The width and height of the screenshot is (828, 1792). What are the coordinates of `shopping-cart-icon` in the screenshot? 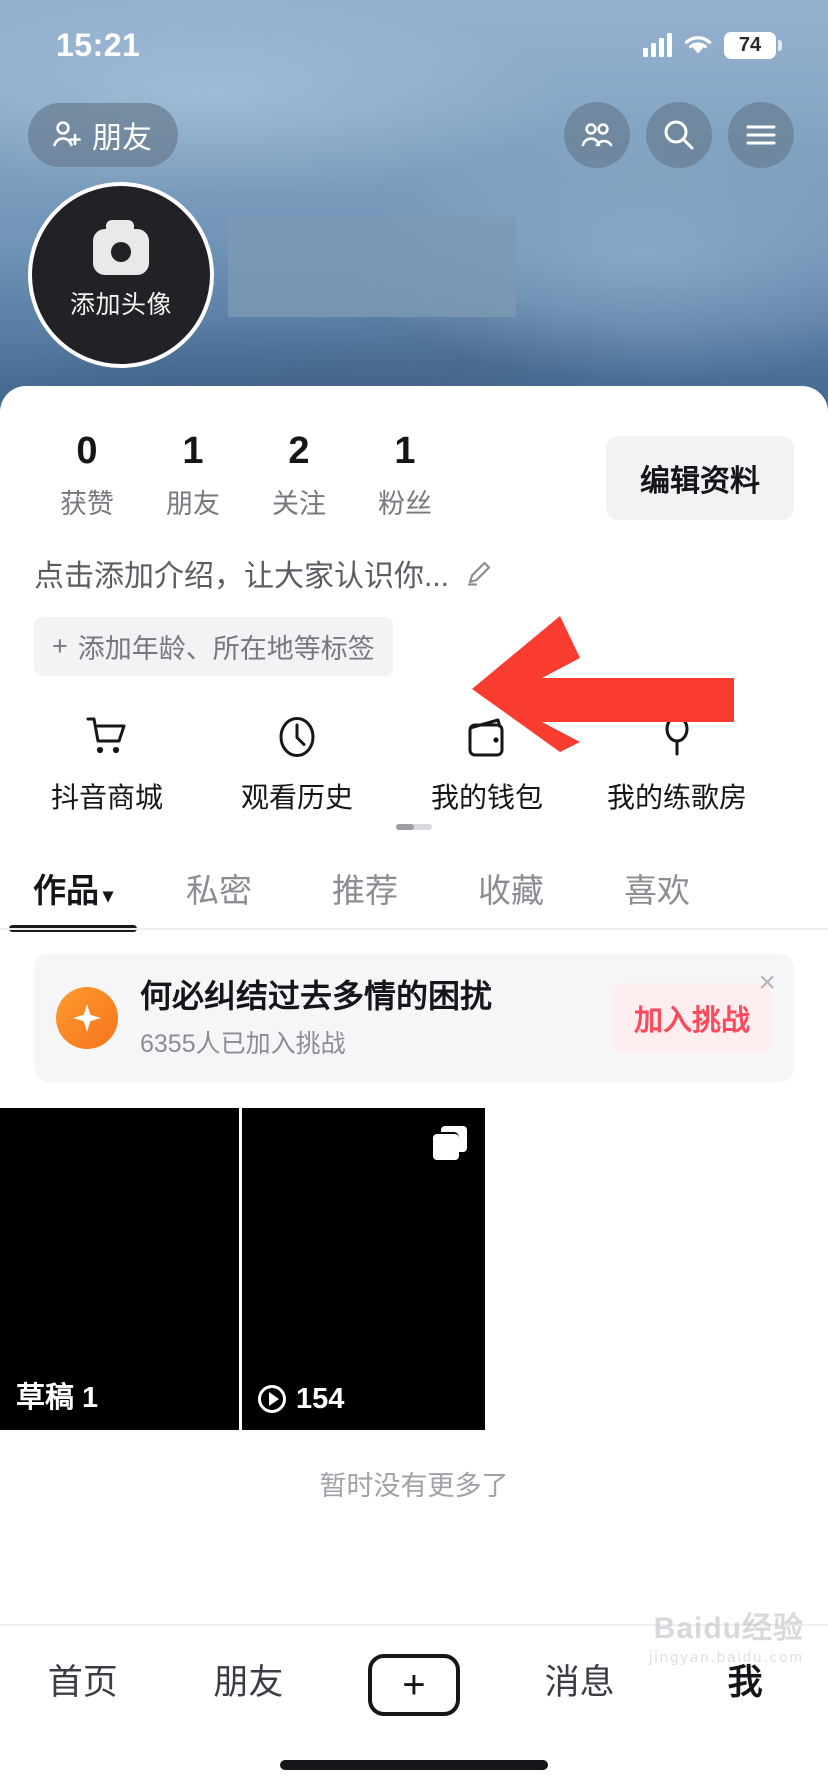 It's located at (107, 737).